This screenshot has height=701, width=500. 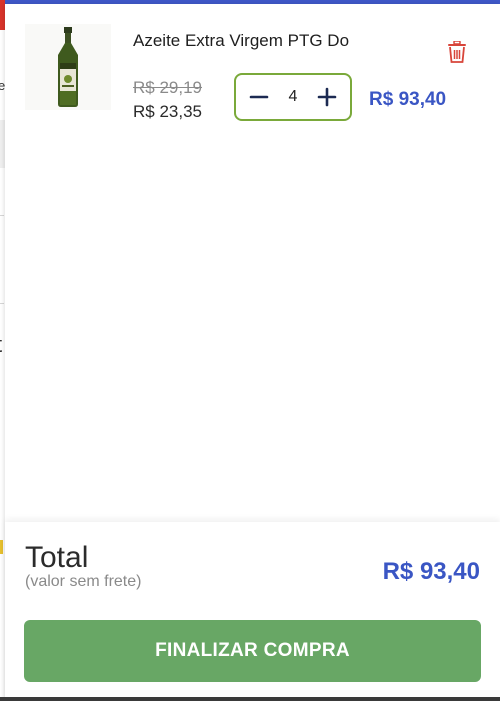 What do you see at coordinates (1, 547) in the screenshot?
I see `background-yellow-mark` at bounding box center [1, 547].